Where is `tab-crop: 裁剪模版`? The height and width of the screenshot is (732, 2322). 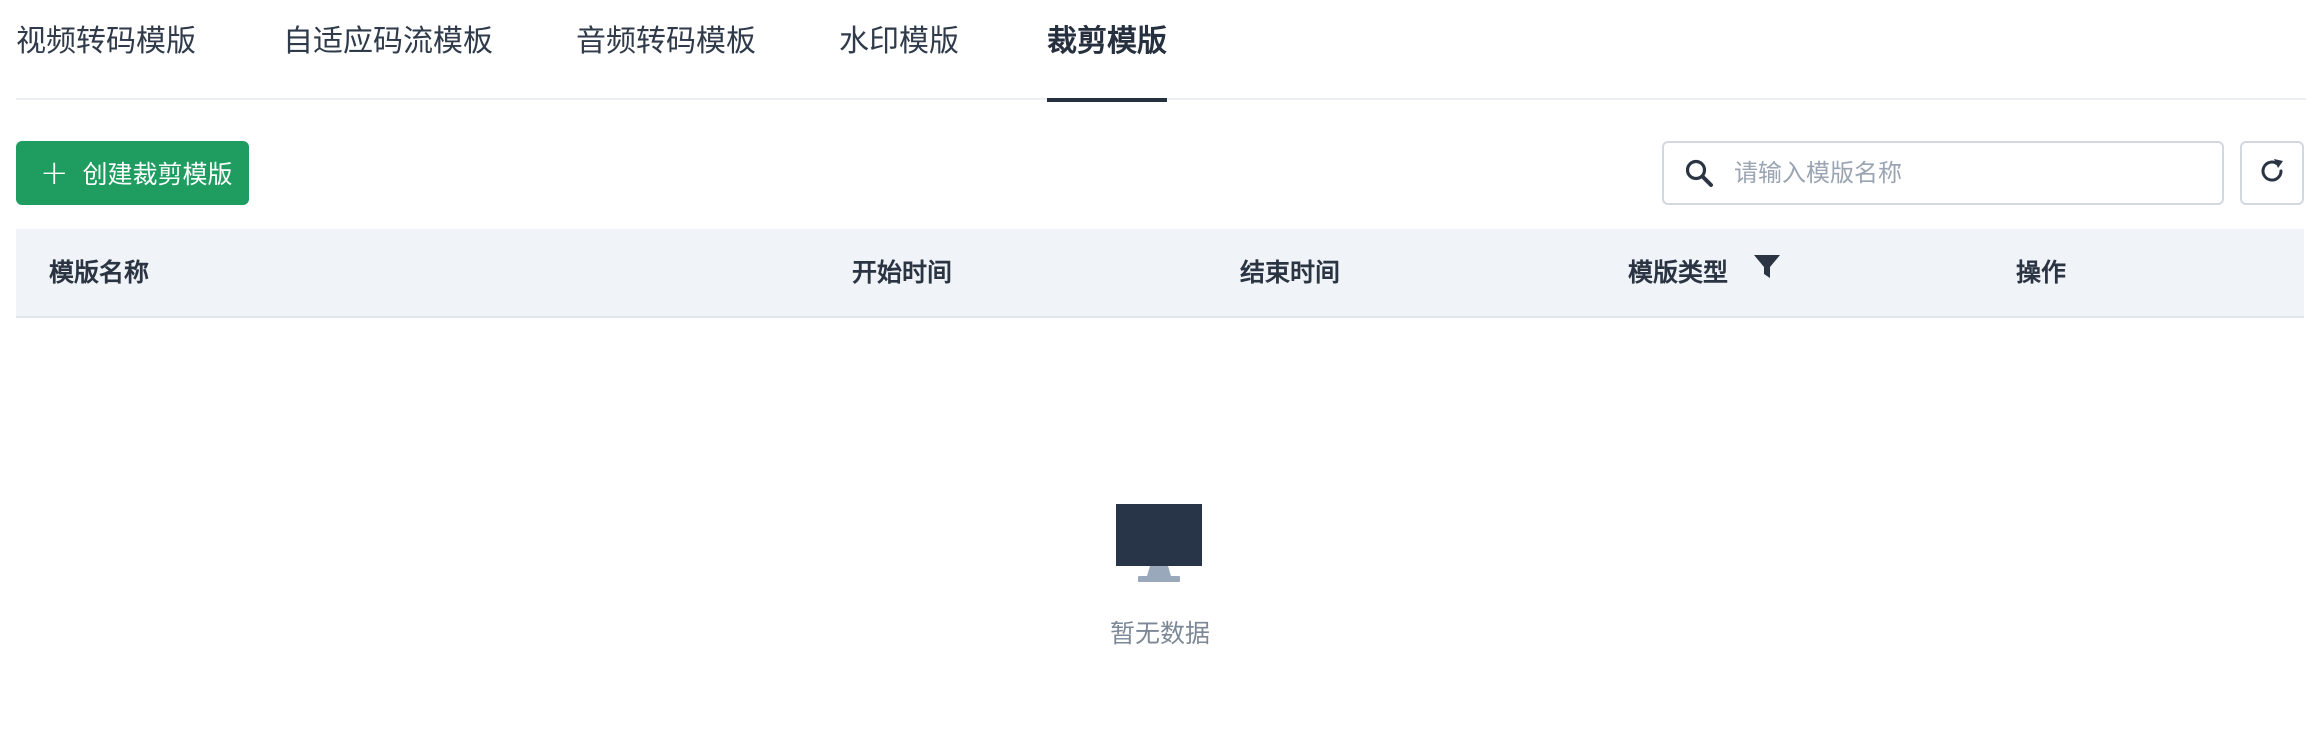 tab-crop: 裁剪模版 is located at coordinates (1107, 51).